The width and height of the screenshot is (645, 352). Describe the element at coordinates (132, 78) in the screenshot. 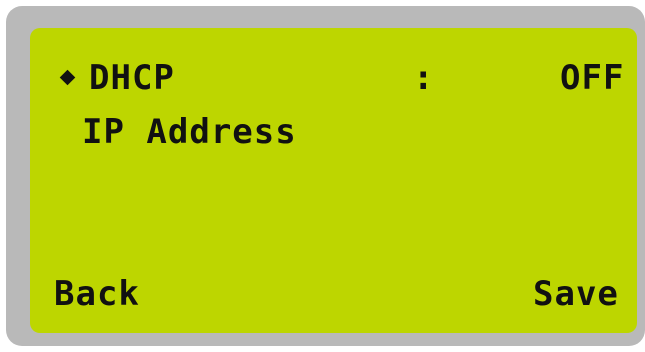

I see `dhcp-menu-item: DHCP` at that location.